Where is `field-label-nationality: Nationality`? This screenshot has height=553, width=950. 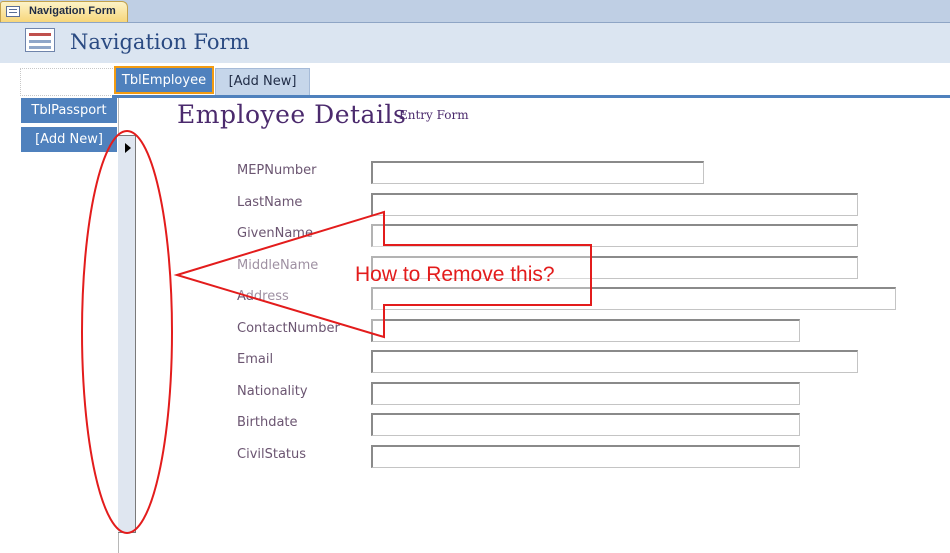 field-label-nationality: Nationality is located at coordinates (272, 391).